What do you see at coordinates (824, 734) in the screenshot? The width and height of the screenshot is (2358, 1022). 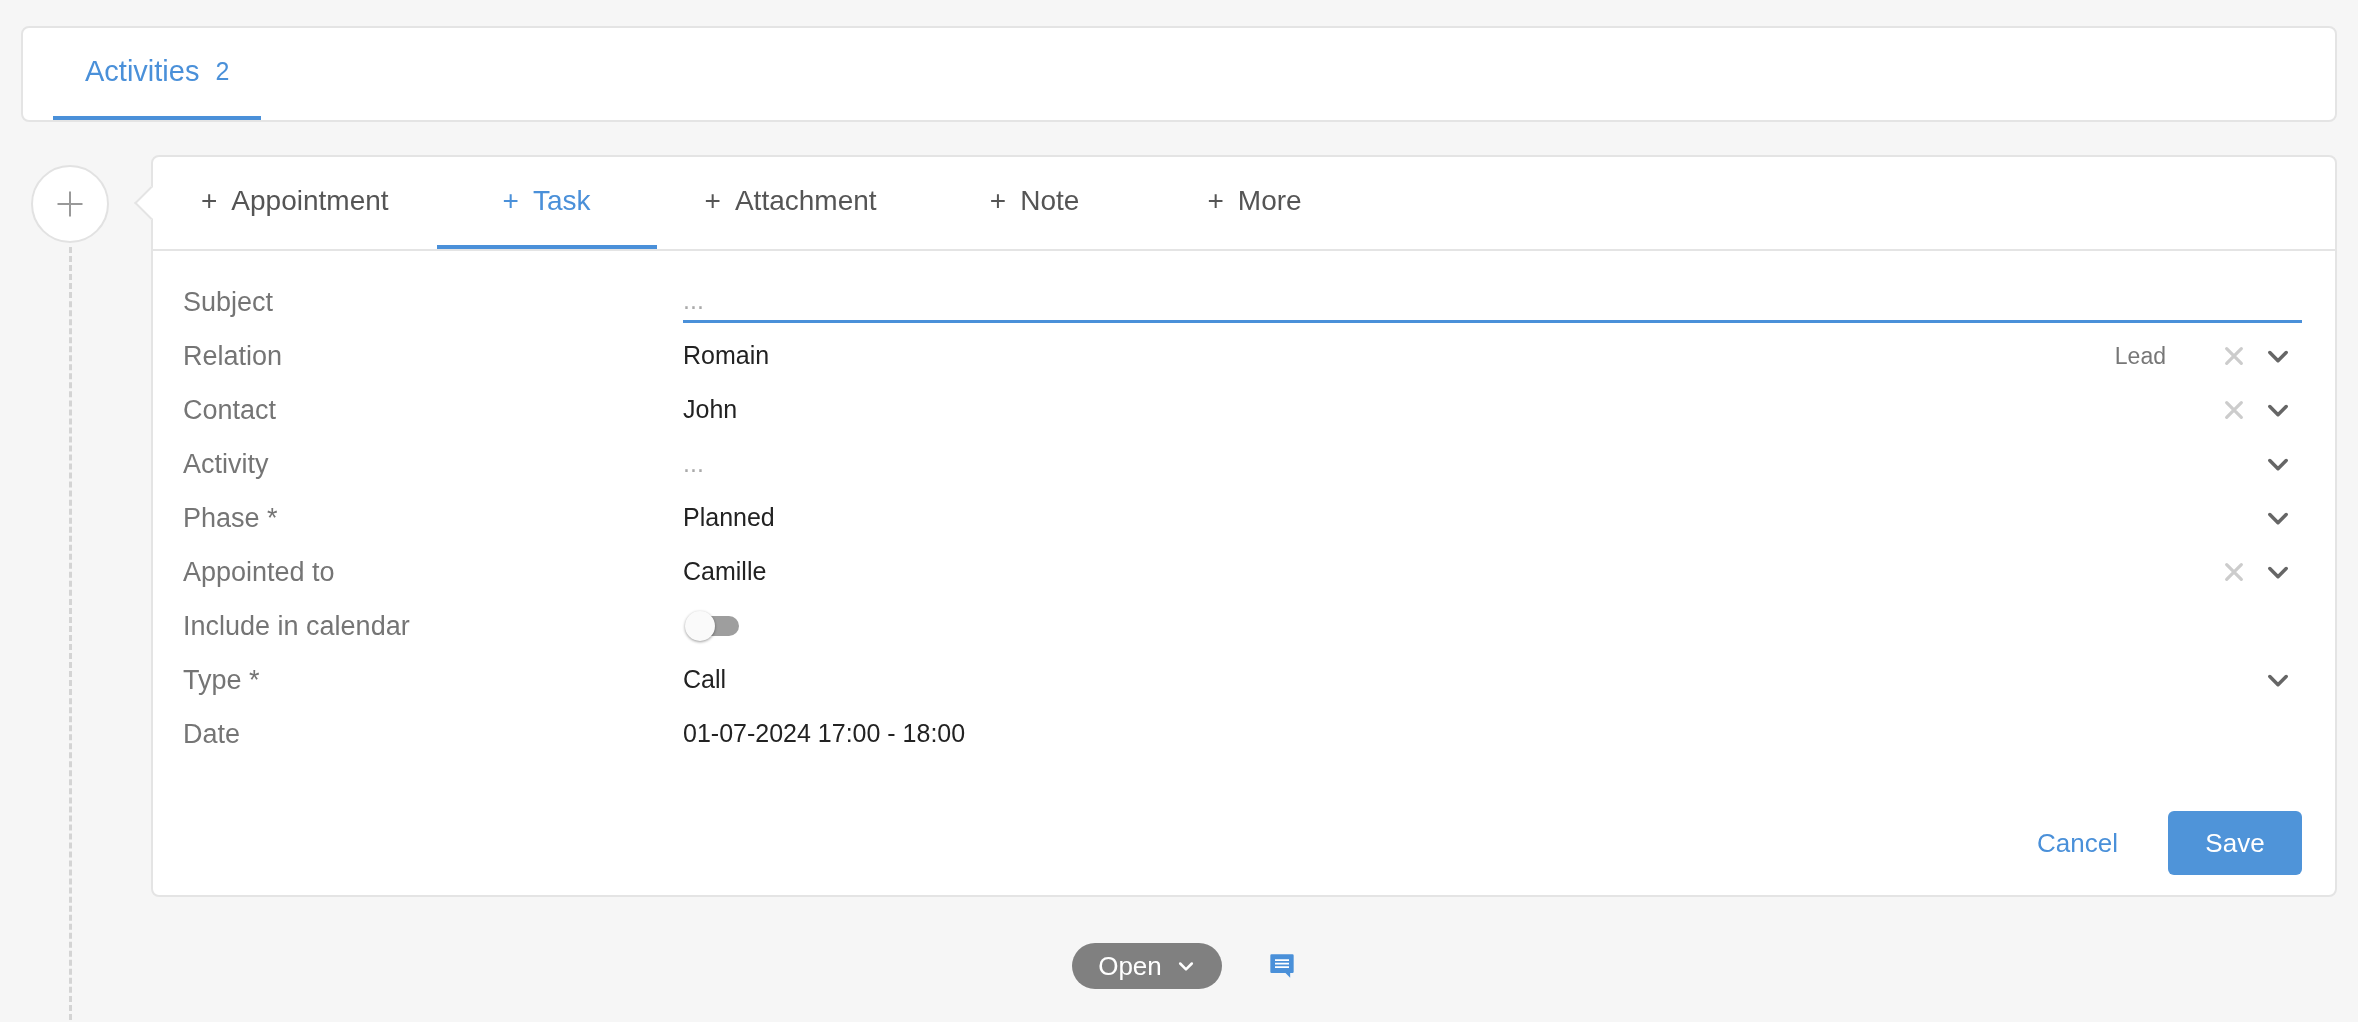 I see `date-value: 01-07-2024 17:00 - 18:00` at bounding box center [824, 734].